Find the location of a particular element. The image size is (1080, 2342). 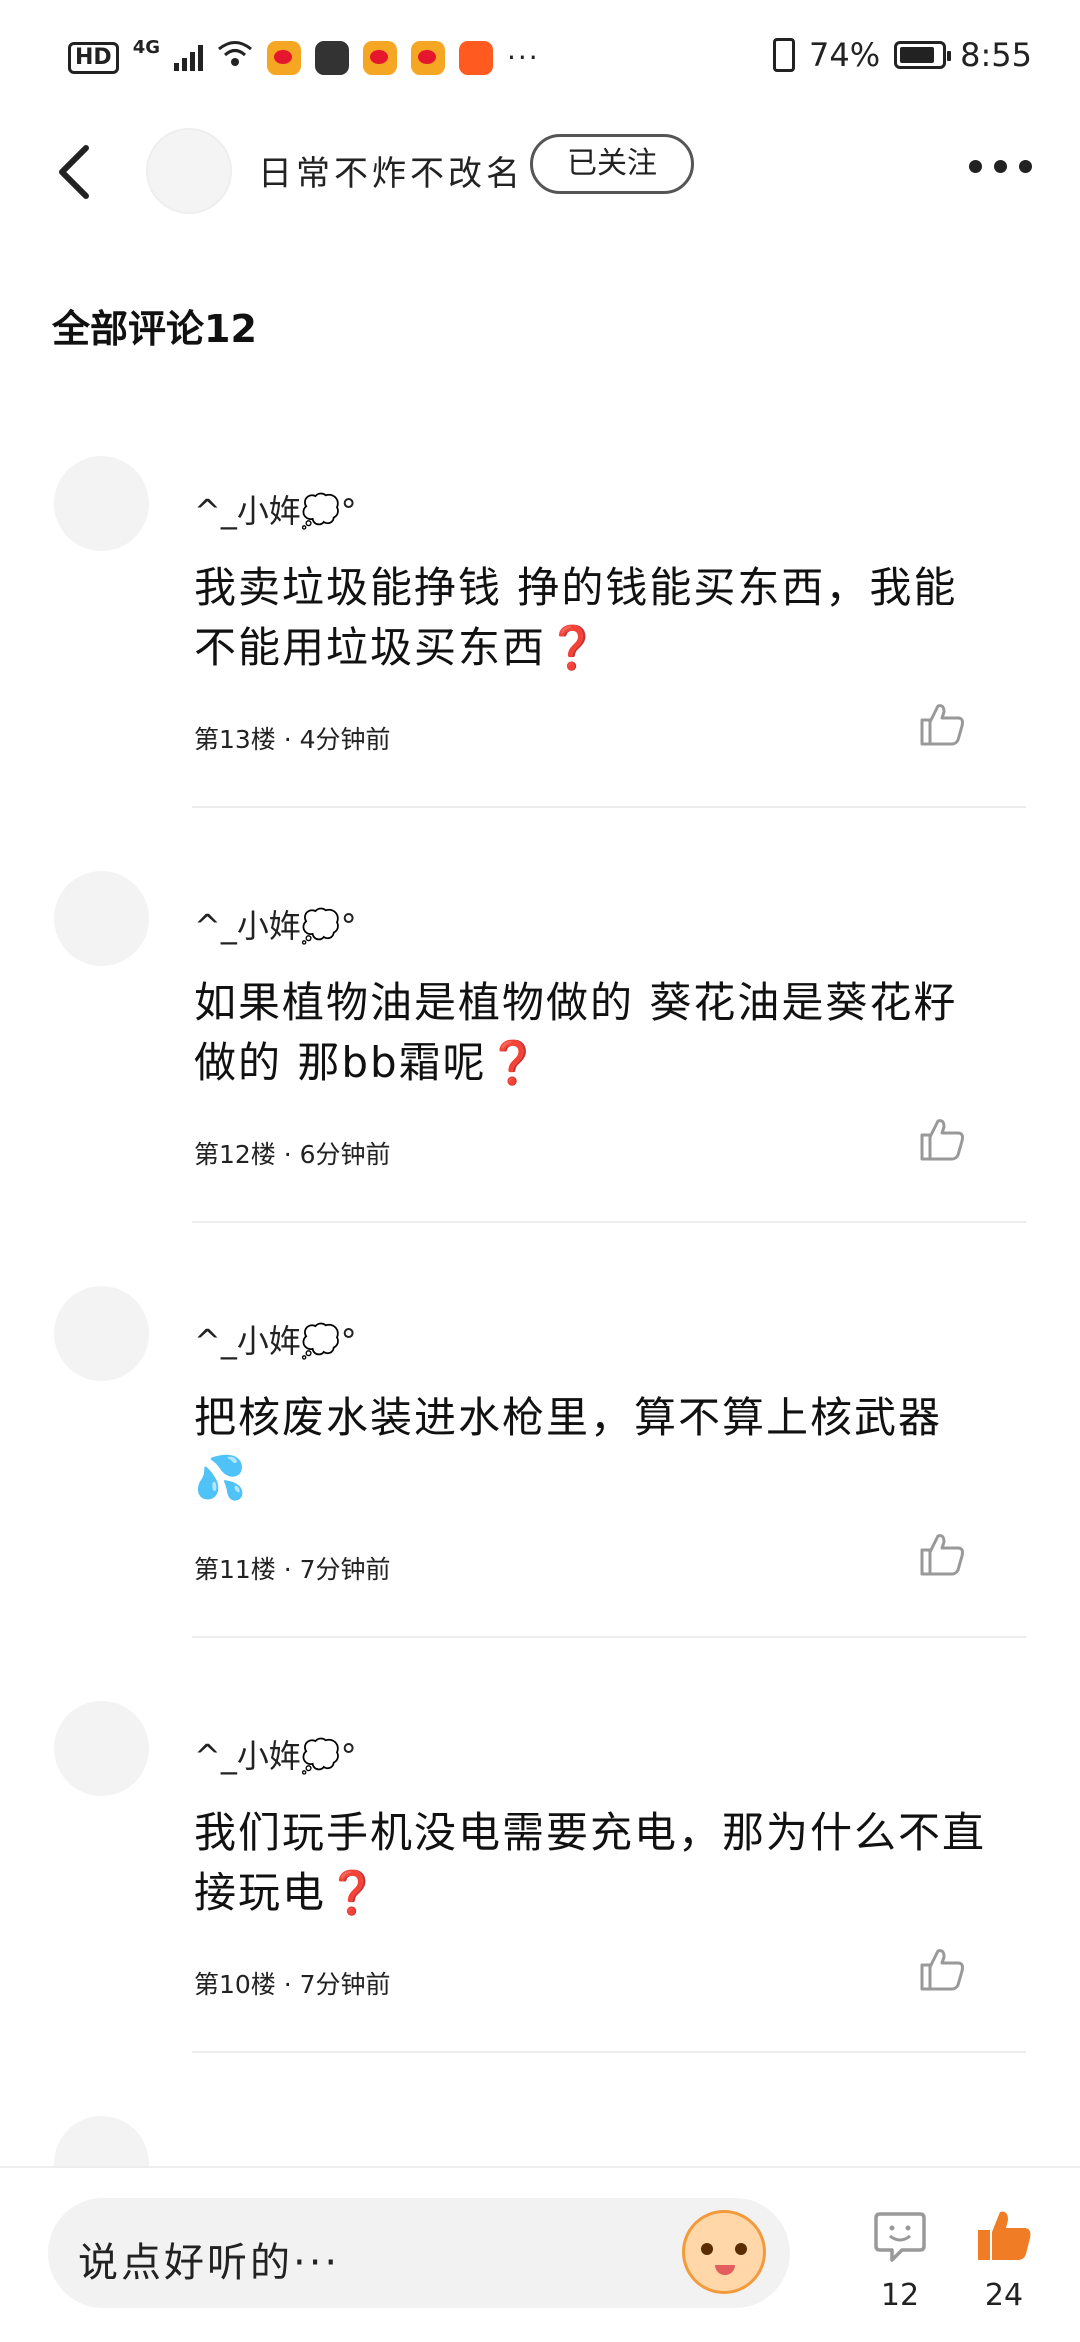

comment-meta: 第11楼 · 7分钟前 is located at coordinates (292, 1569).